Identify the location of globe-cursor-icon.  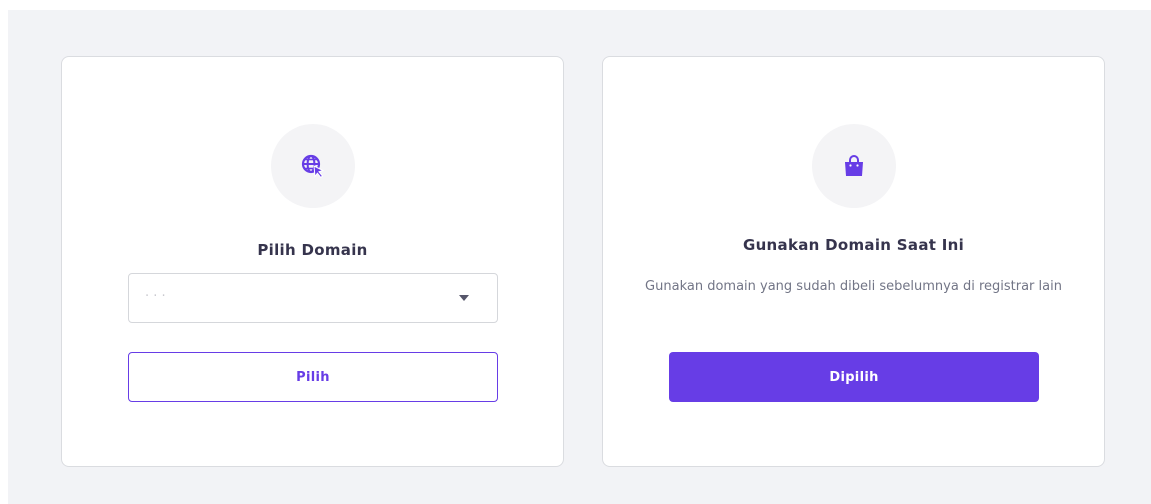
(312, 166).